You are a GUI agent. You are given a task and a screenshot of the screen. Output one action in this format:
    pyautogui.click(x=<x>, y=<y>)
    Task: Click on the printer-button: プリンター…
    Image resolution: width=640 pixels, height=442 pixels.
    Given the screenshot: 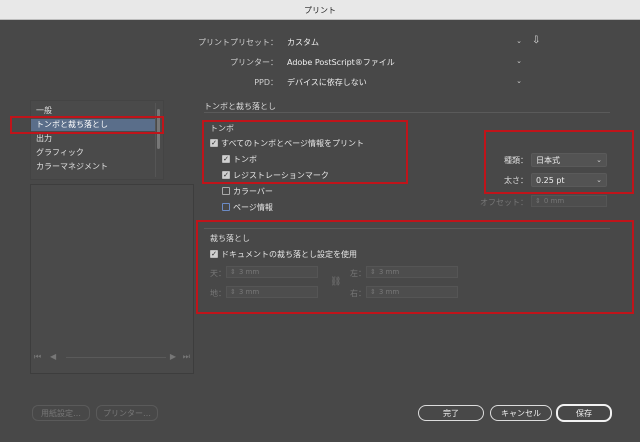 What is the action you would take?
    pyautogui.click(x=127, y=413)
    